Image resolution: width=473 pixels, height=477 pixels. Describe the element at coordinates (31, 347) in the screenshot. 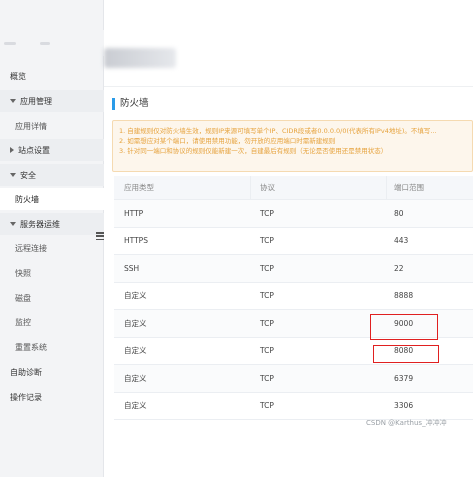

I see `sidebar-item-label: 重置系统` at that location.